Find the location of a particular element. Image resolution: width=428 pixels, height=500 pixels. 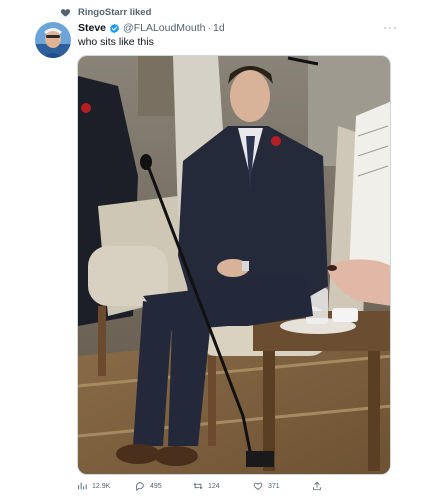

avatar is located at coordinates (53, 40).